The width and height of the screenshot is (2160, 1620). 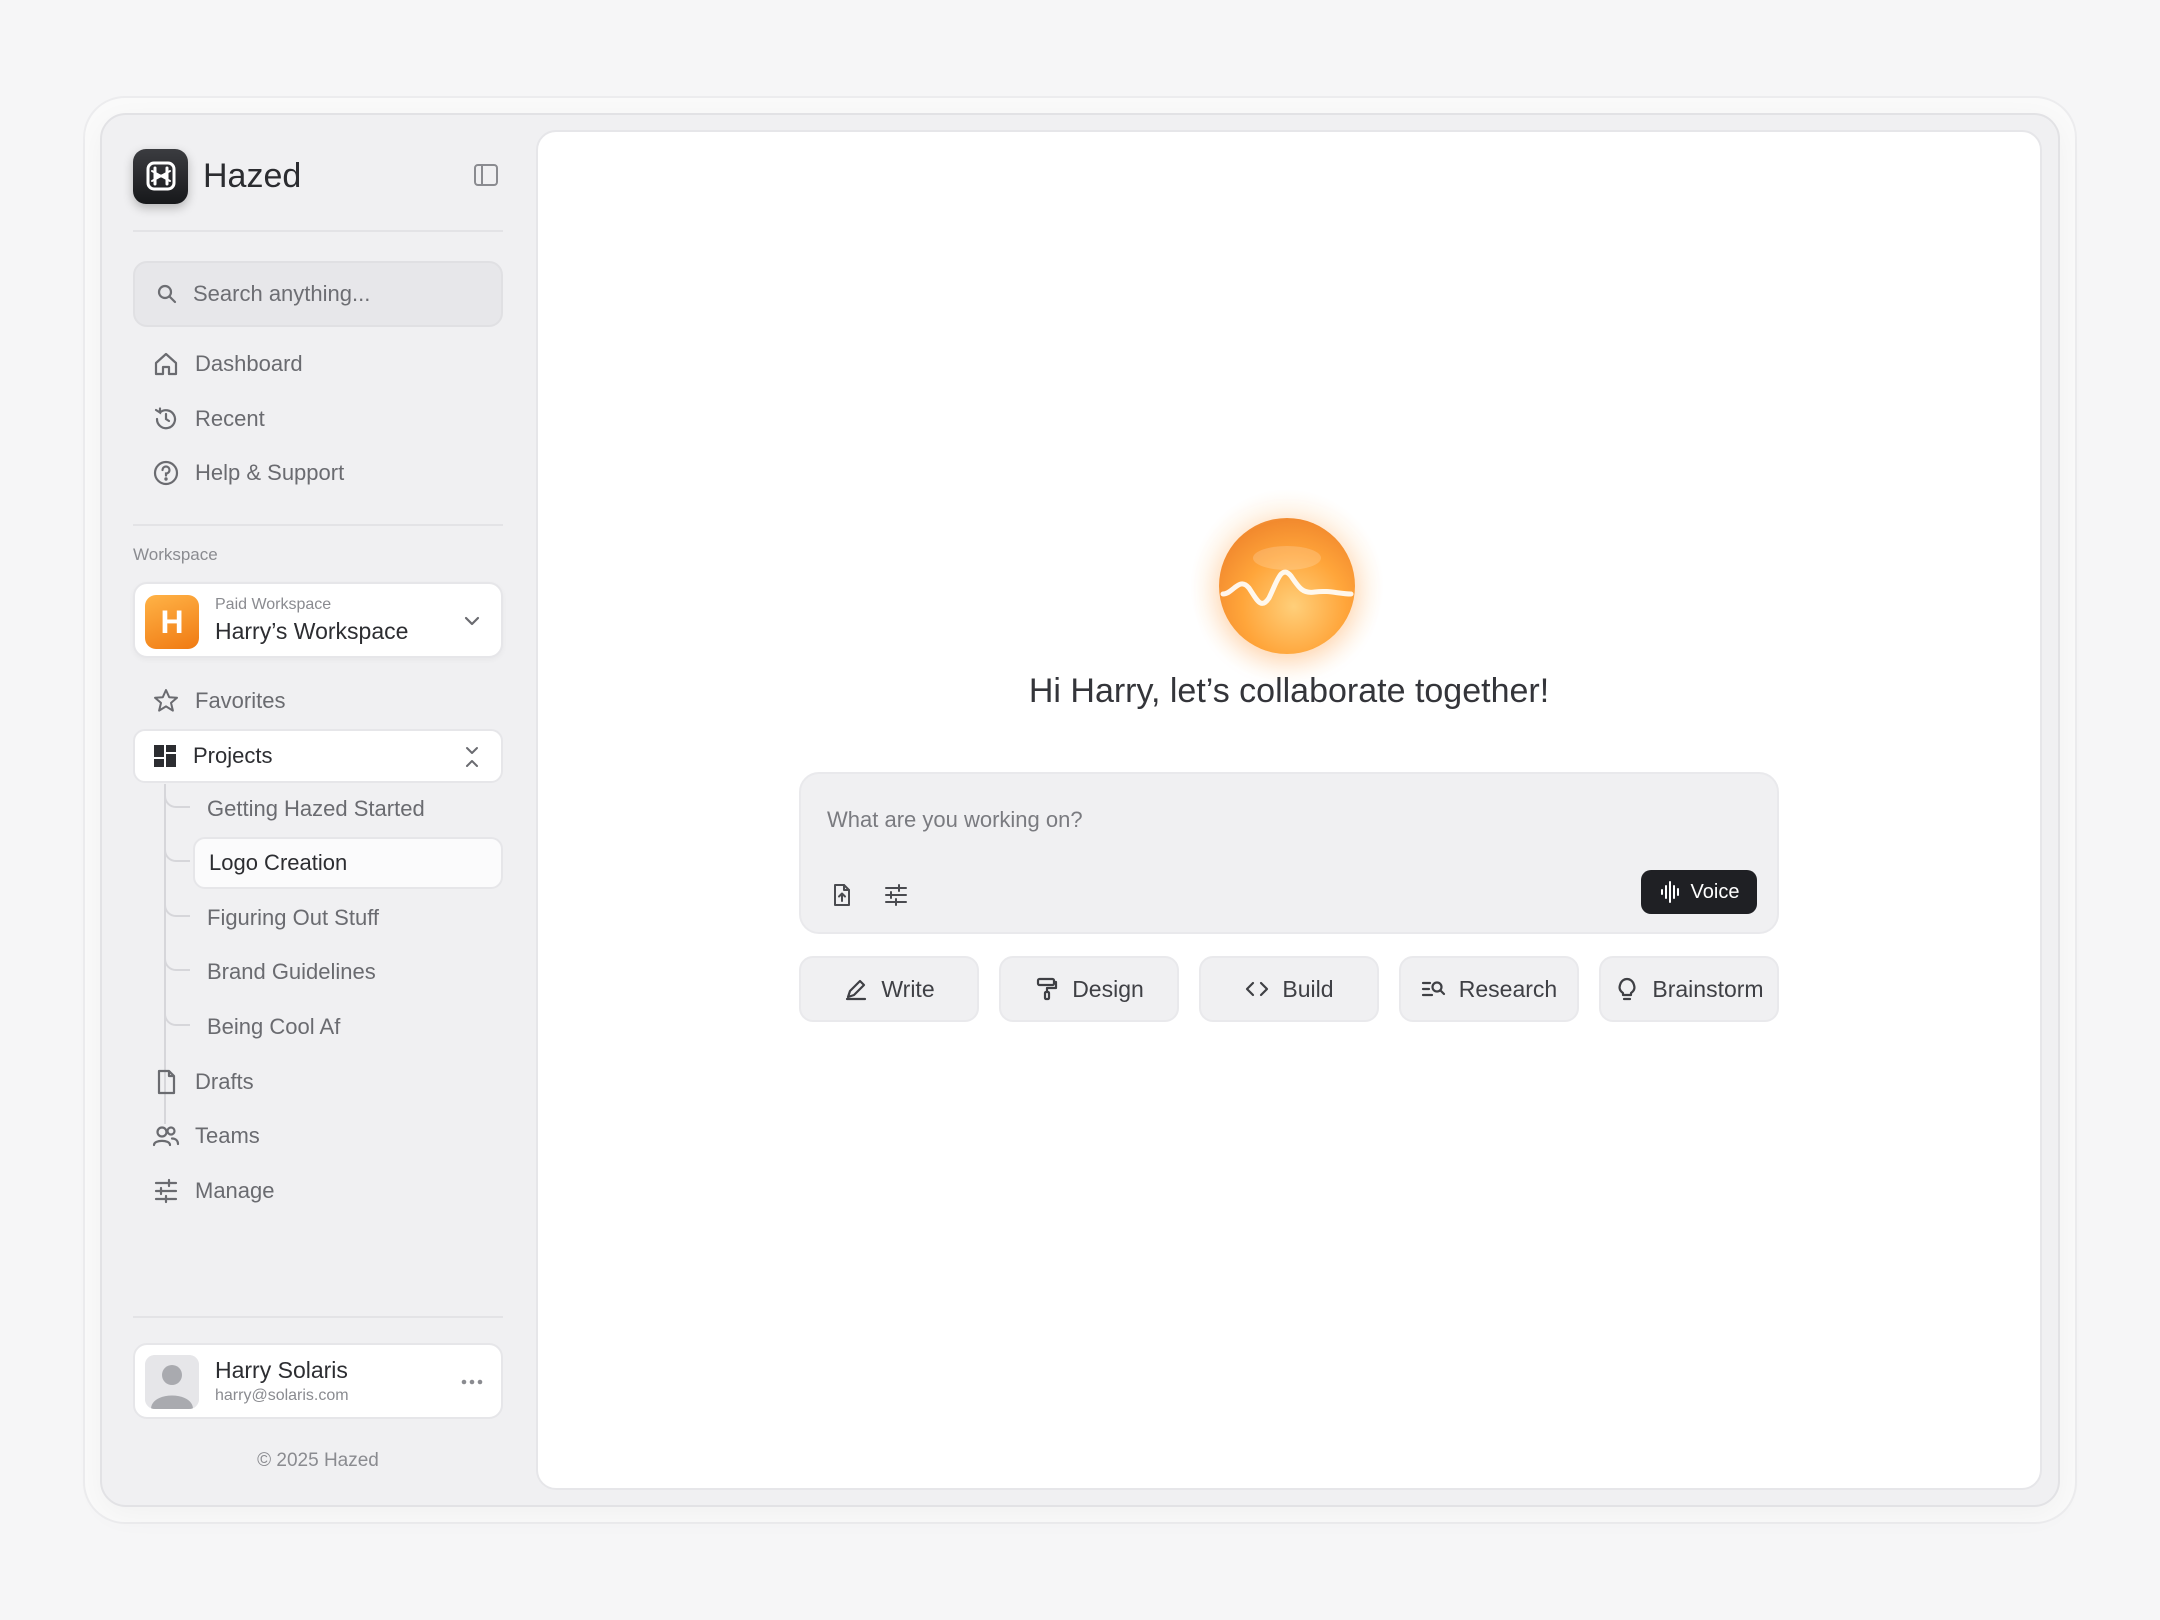 I want to click on sidebar: Hazed Dashboard Recent, so click(x=318, y=810).